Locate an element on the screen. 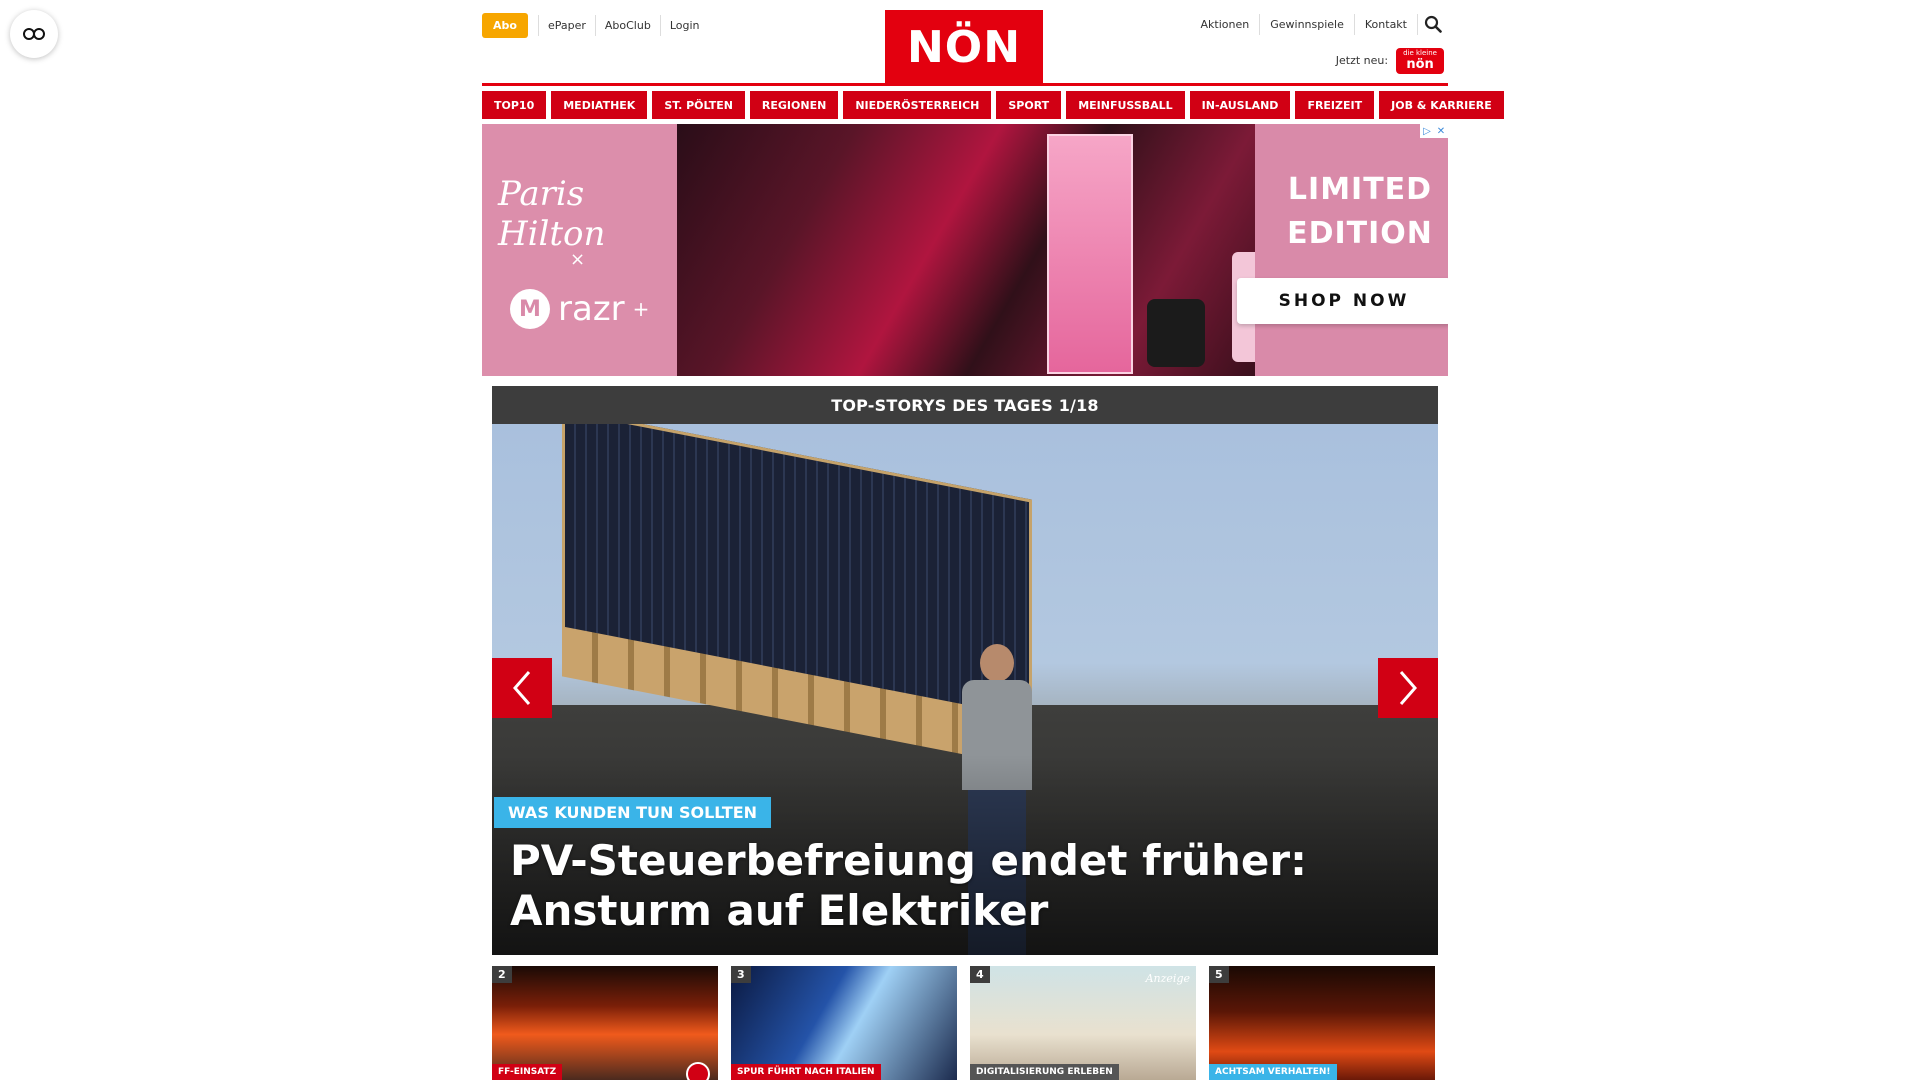 The height and width of the screenshot is (1080, 1920). epaper-link: ePaper is located at coordinates (566, 25).